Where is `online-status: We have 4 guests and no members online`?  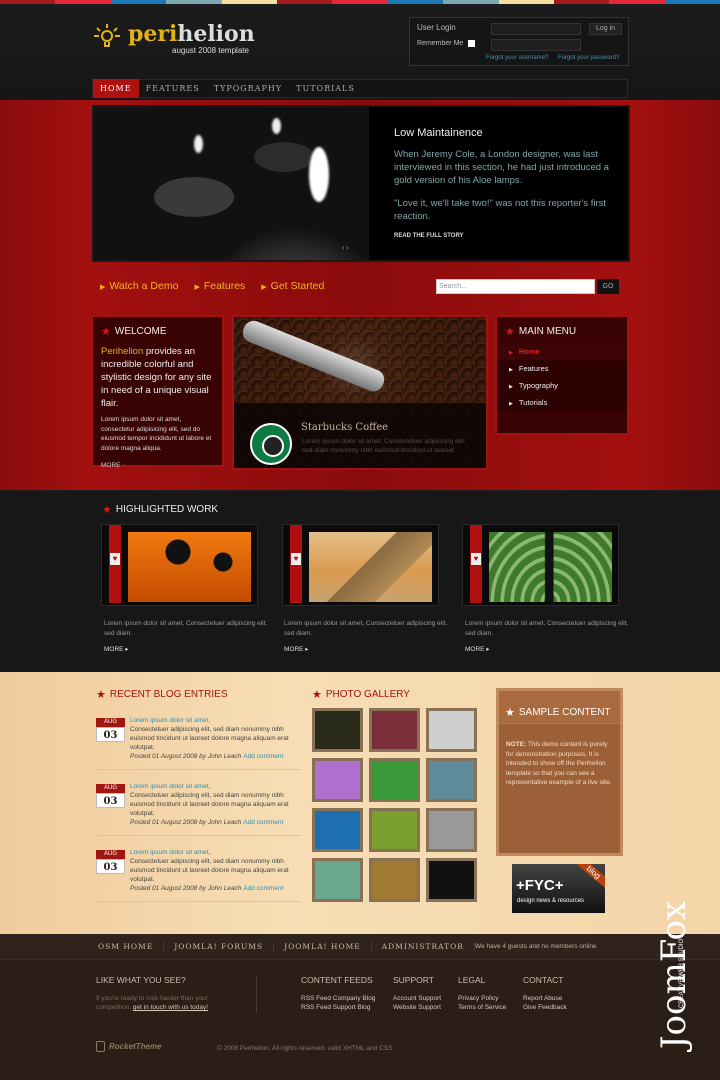
online-status: We have 4 guests and no members online is located at coordinates (536, 946).